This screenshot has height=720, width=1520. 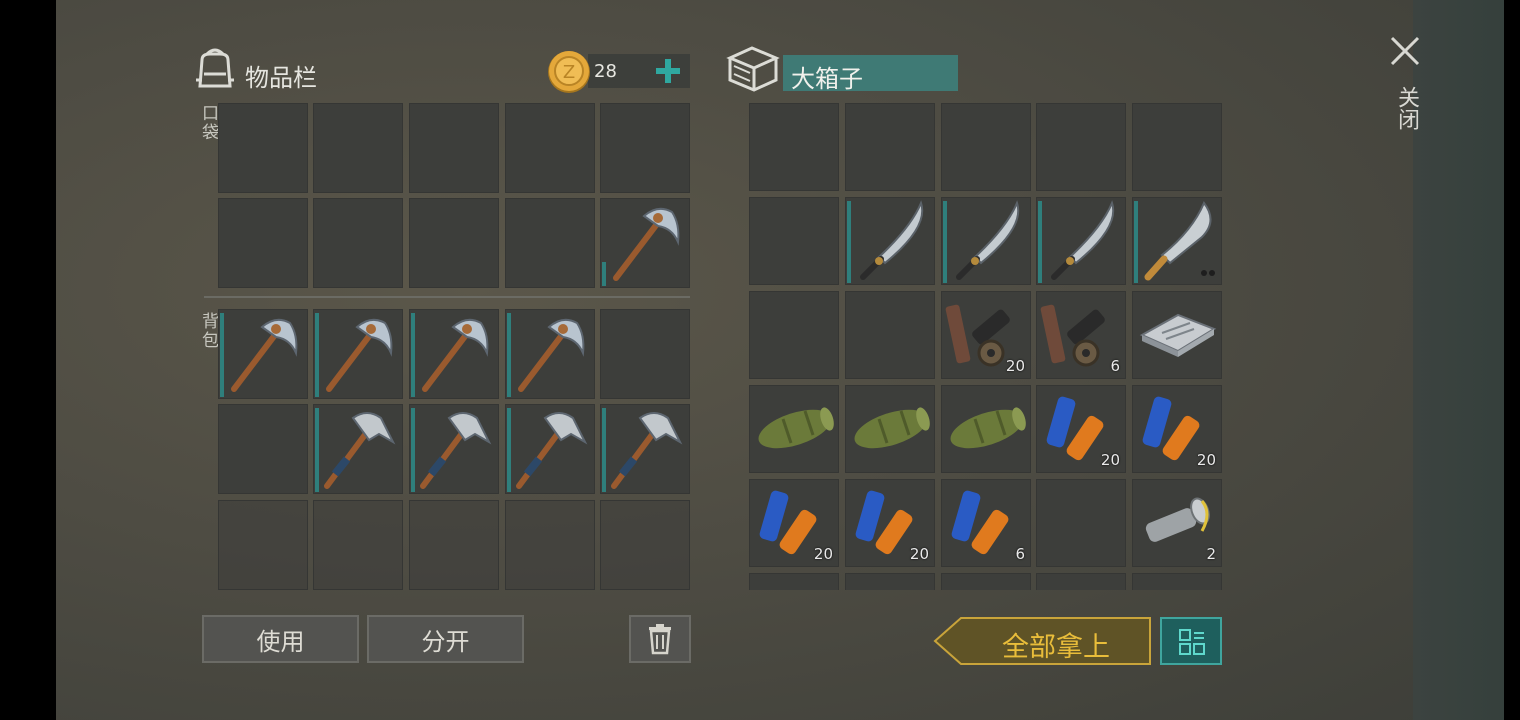 What do you see at coordinates (753, 69) in the screenshot?
I see `crate-icon` at bounding box center [753, 69].